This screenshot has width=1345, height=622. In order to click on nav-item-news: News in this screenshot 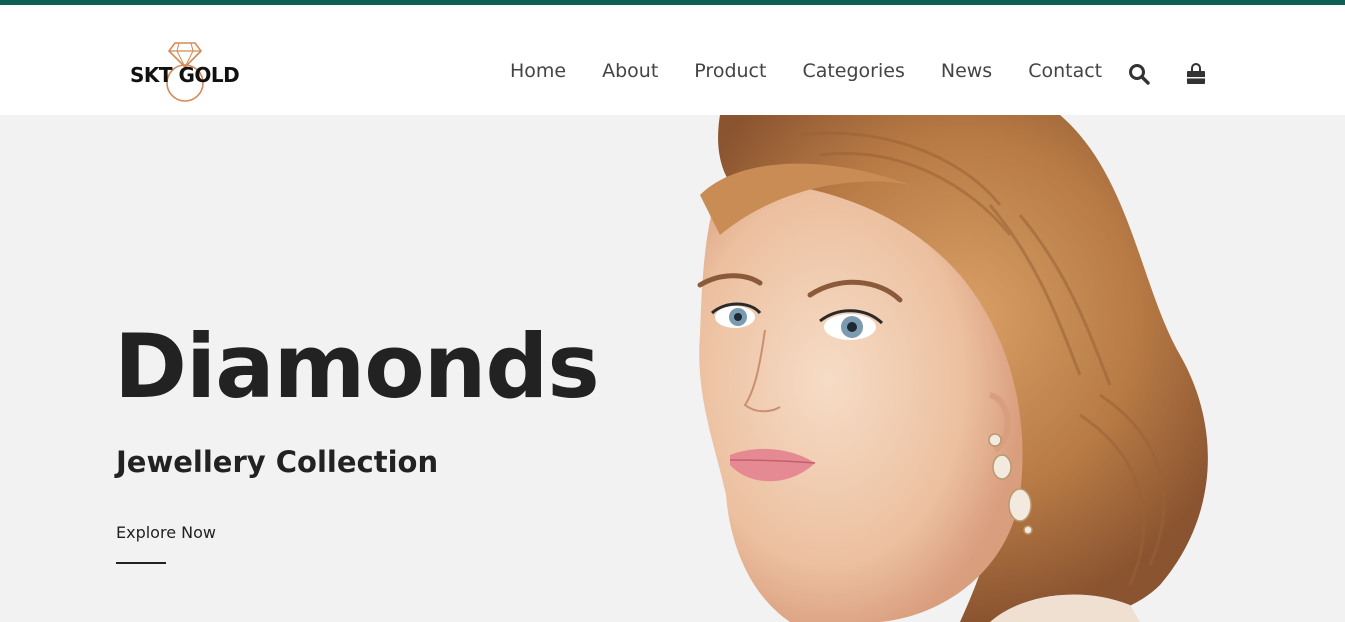, I will do `click(966, 71)`.